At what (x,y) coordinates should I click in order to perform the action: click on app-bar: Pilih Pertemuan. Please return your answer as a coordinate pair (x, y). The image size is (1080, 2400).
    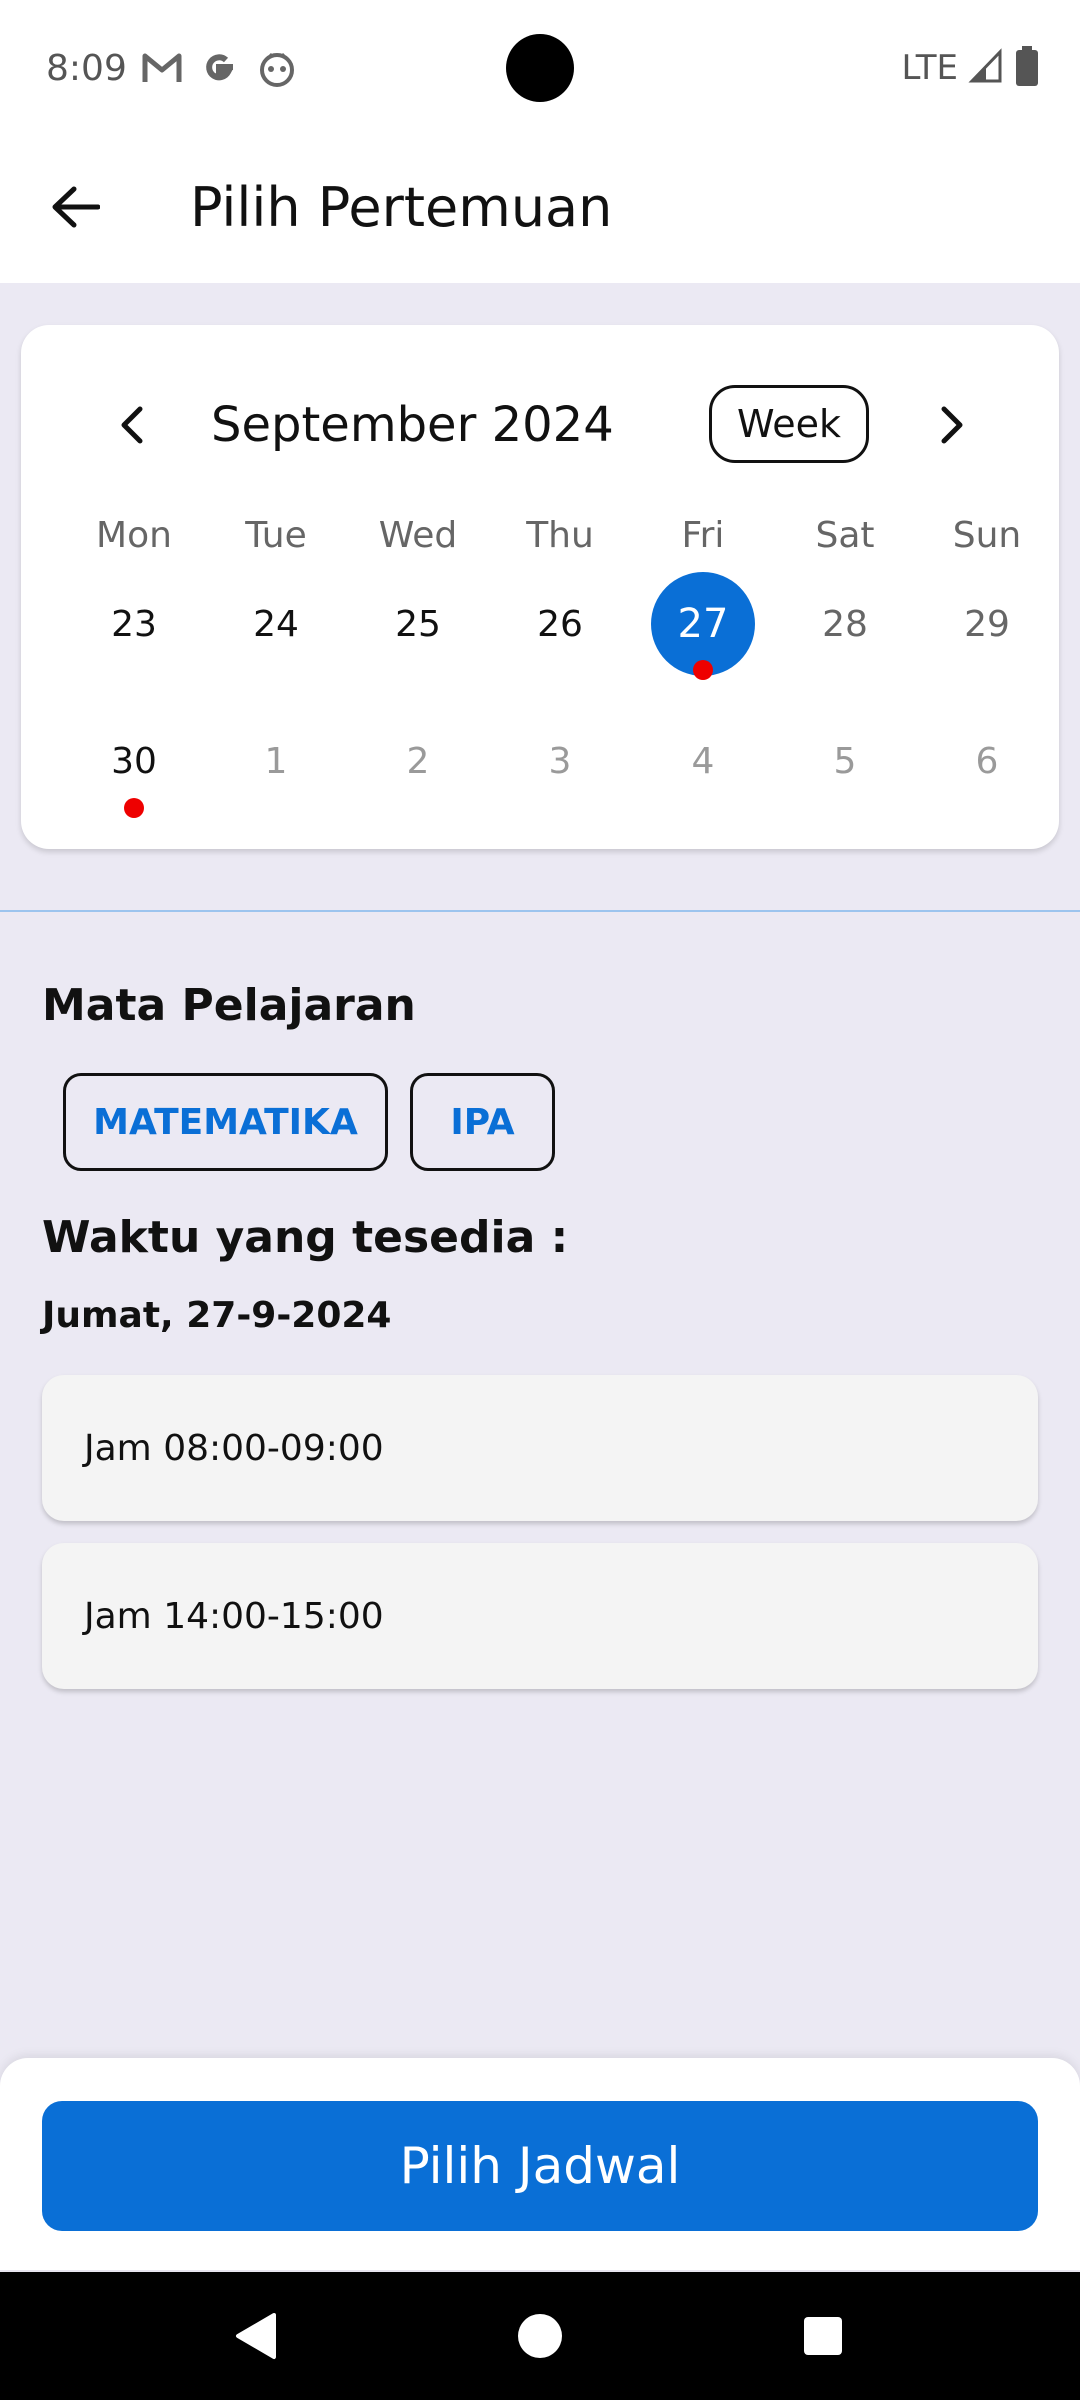
    Looking at the image, I should click on (540, 209).